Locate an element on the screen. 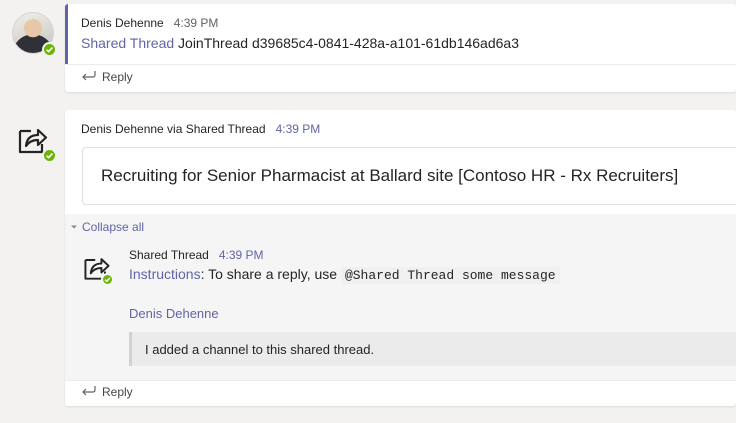  shared-thread-link: Shared Thread is located at coordinates (127, 43).